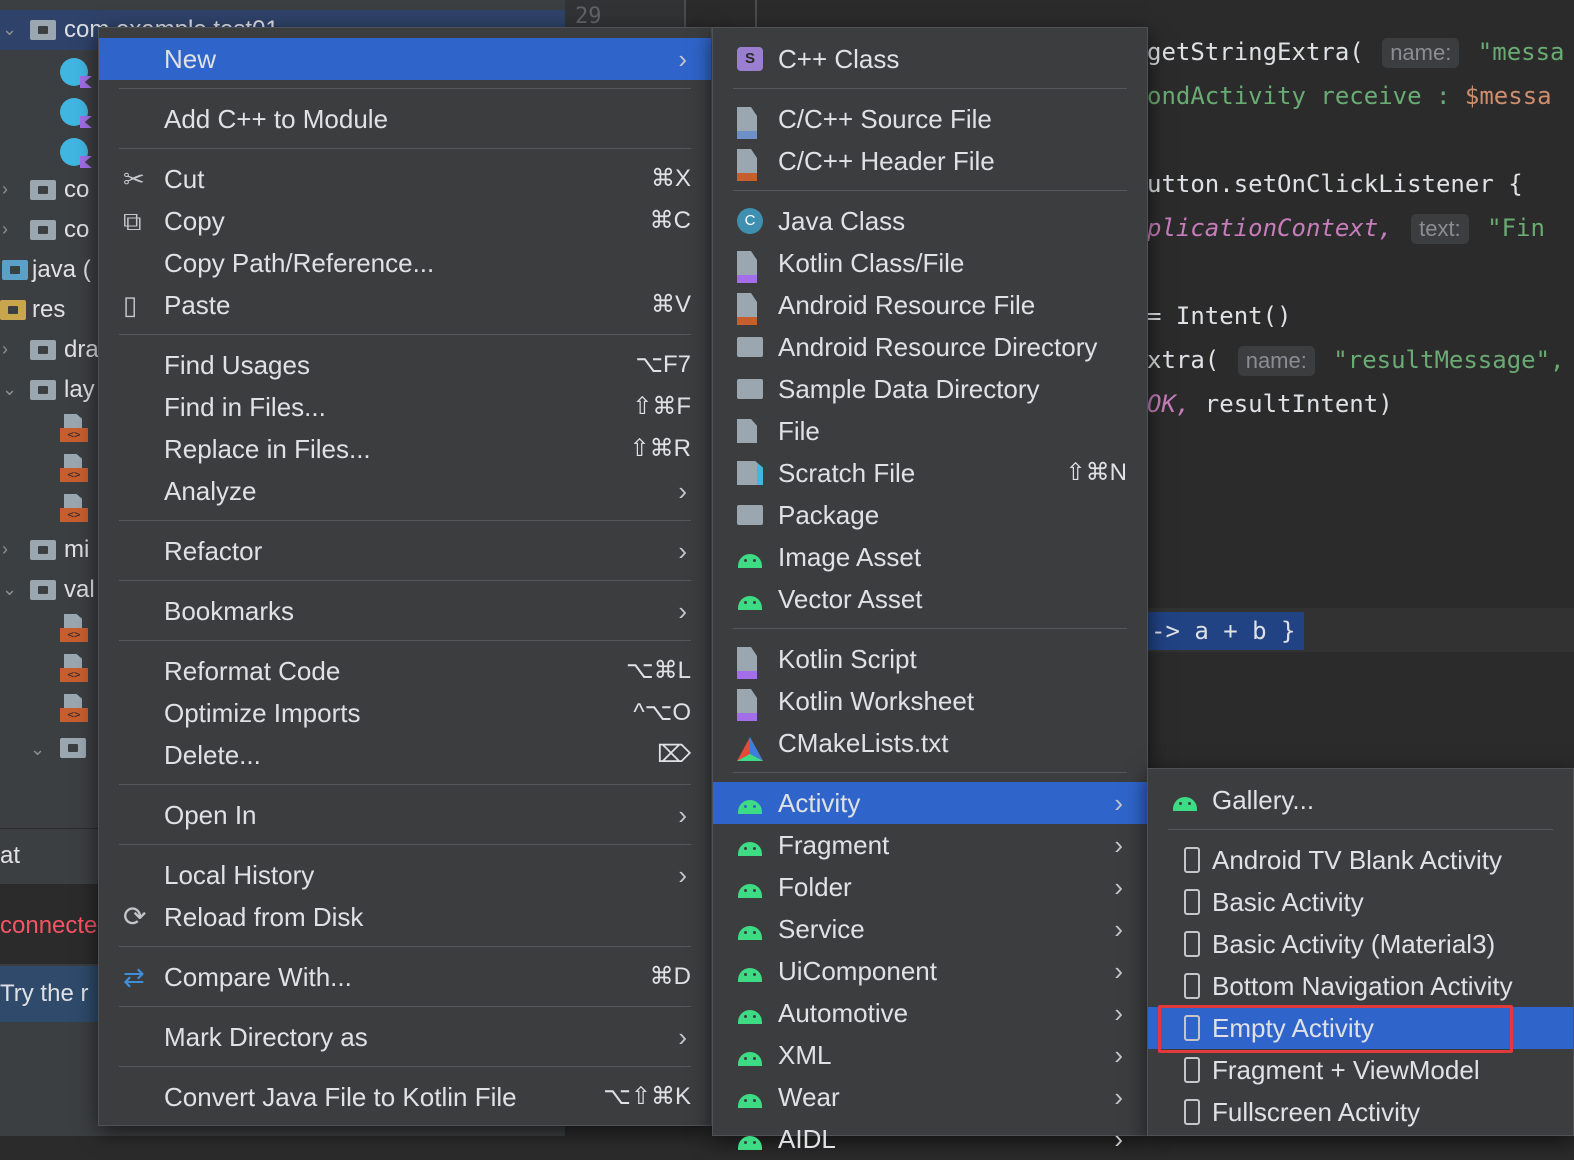 This screenshot has height=1160, width=1574. What do you see at coordinates (1360, 902) in the screenshot?
I see `menu-item-basic-activity: Basic Activity` at bounding box center [1360, 902].